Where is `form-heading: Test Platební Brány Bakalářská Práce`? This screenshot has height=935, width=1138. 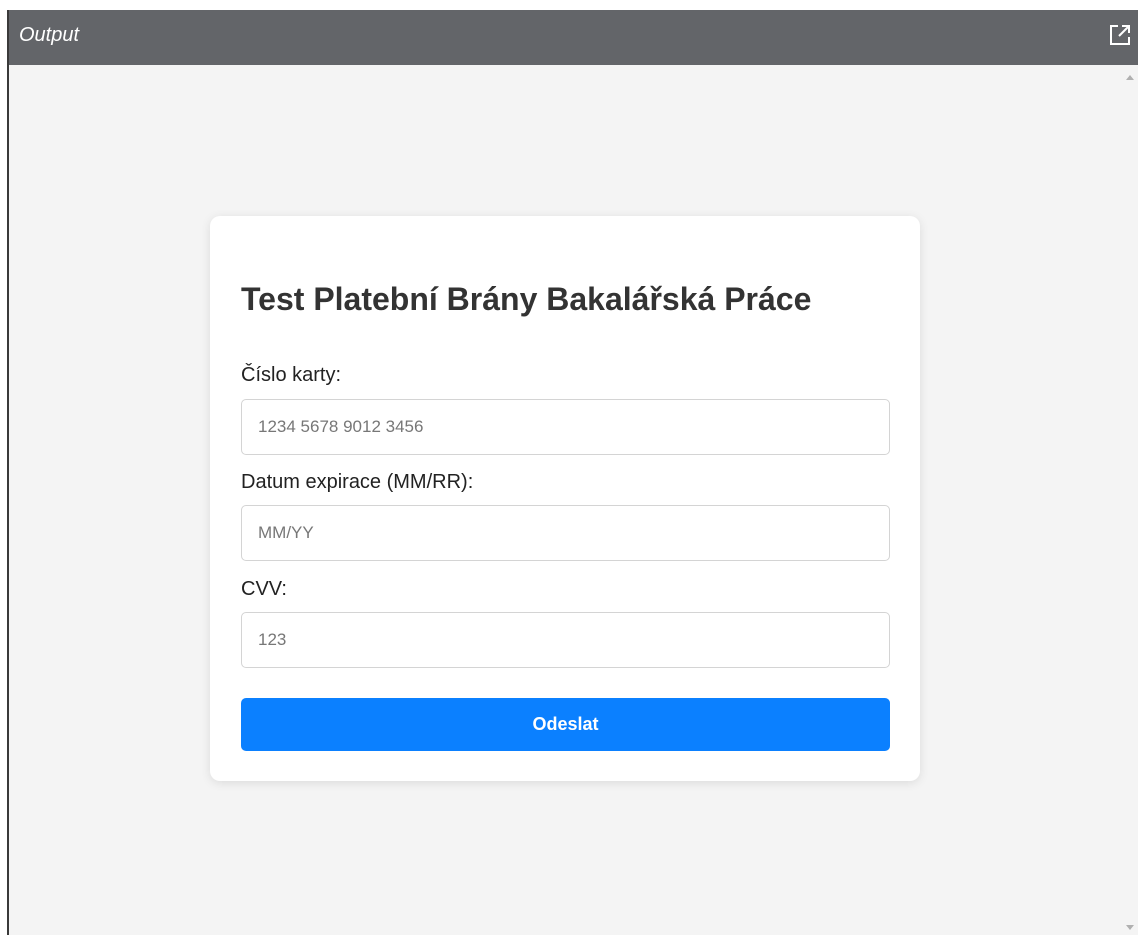 form-heading: Test Platební Brány Bakalářská Práce is located at coordinates (526, 299).